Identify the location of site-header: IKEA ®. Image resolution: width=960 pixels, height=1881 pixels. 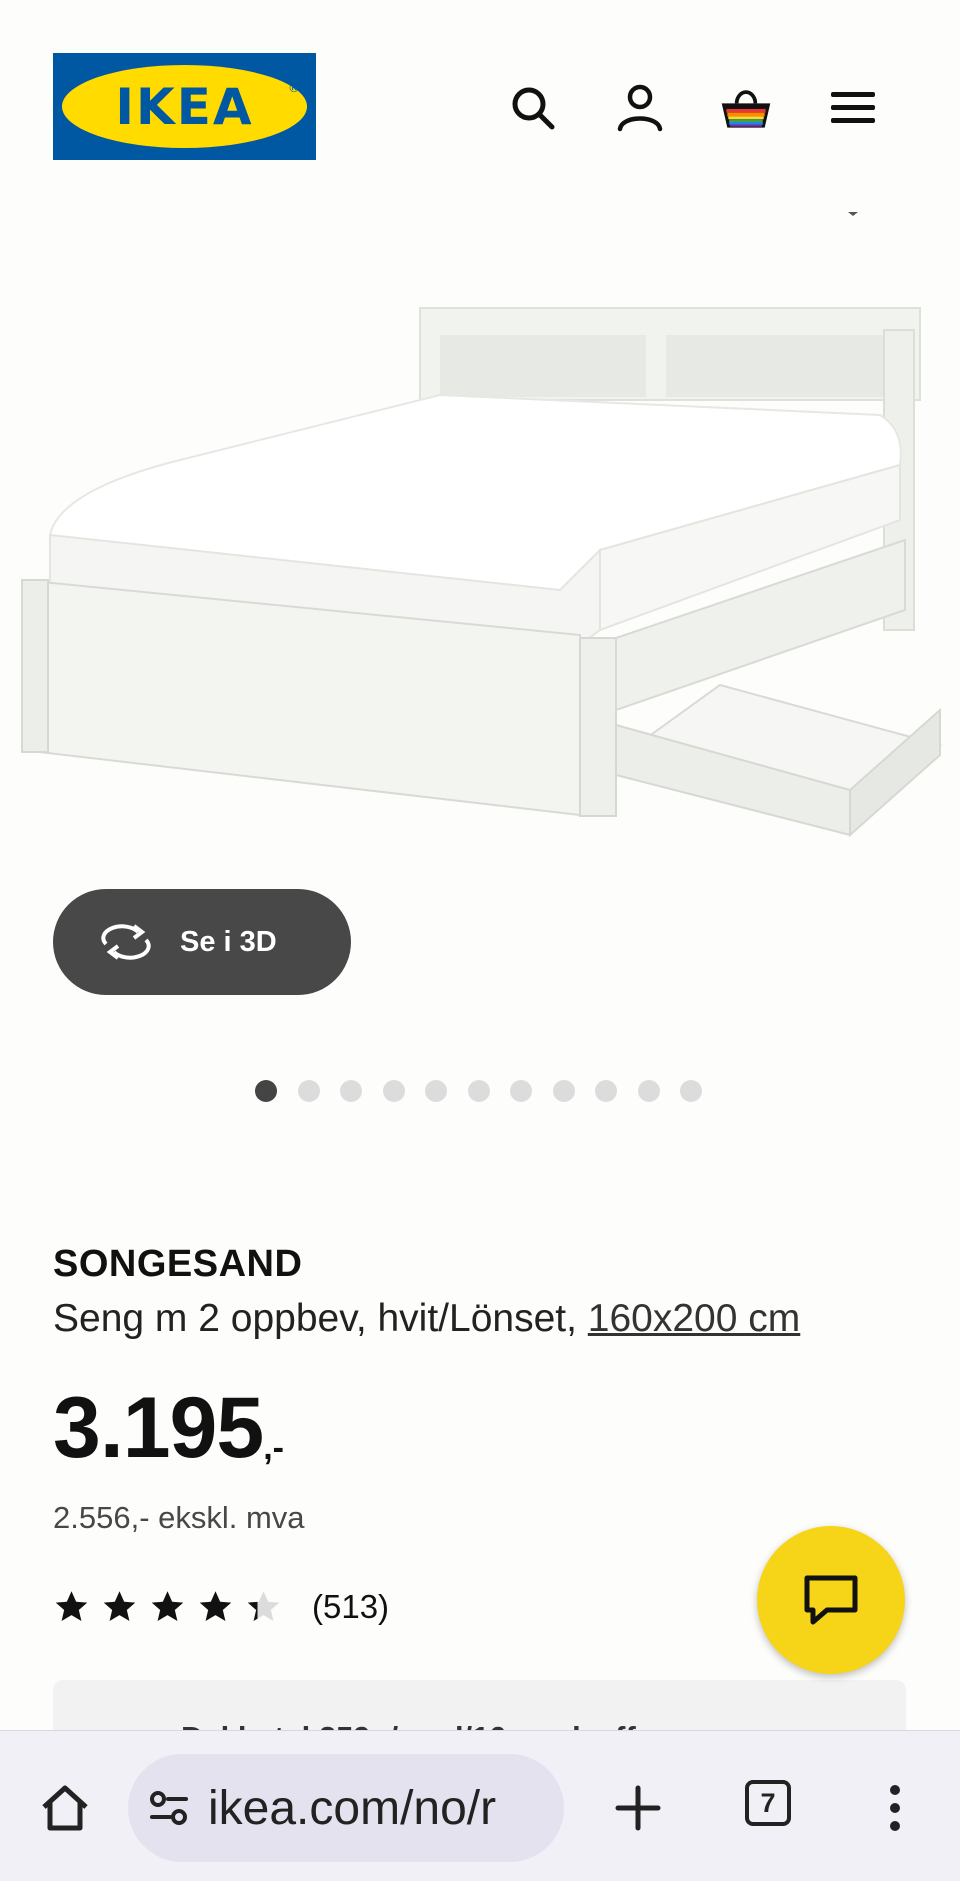
(480, 95).